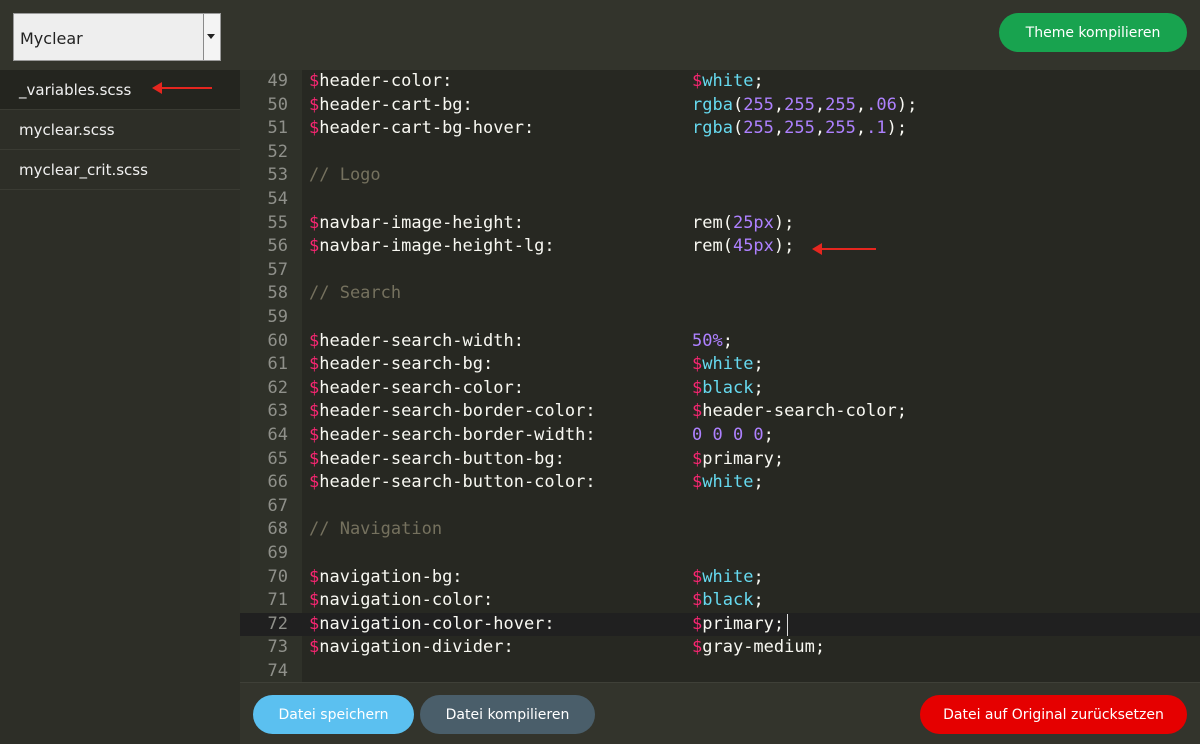  Describe the element at coordinates (277, 364) in the screenshot. I see `line-number: 61` at that location.